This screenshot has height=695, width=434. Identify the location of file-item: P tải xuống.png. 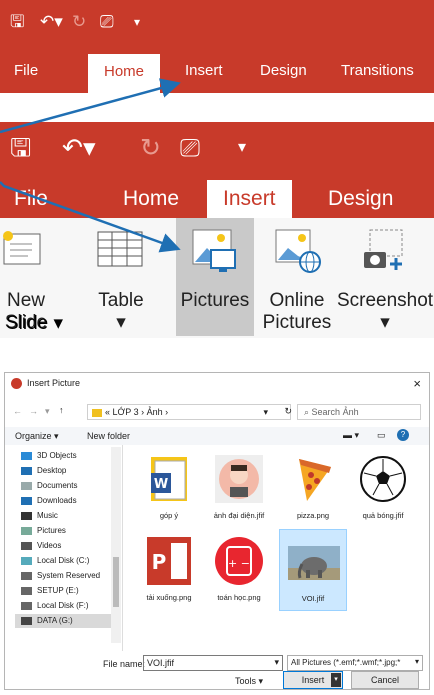
(169, 572).